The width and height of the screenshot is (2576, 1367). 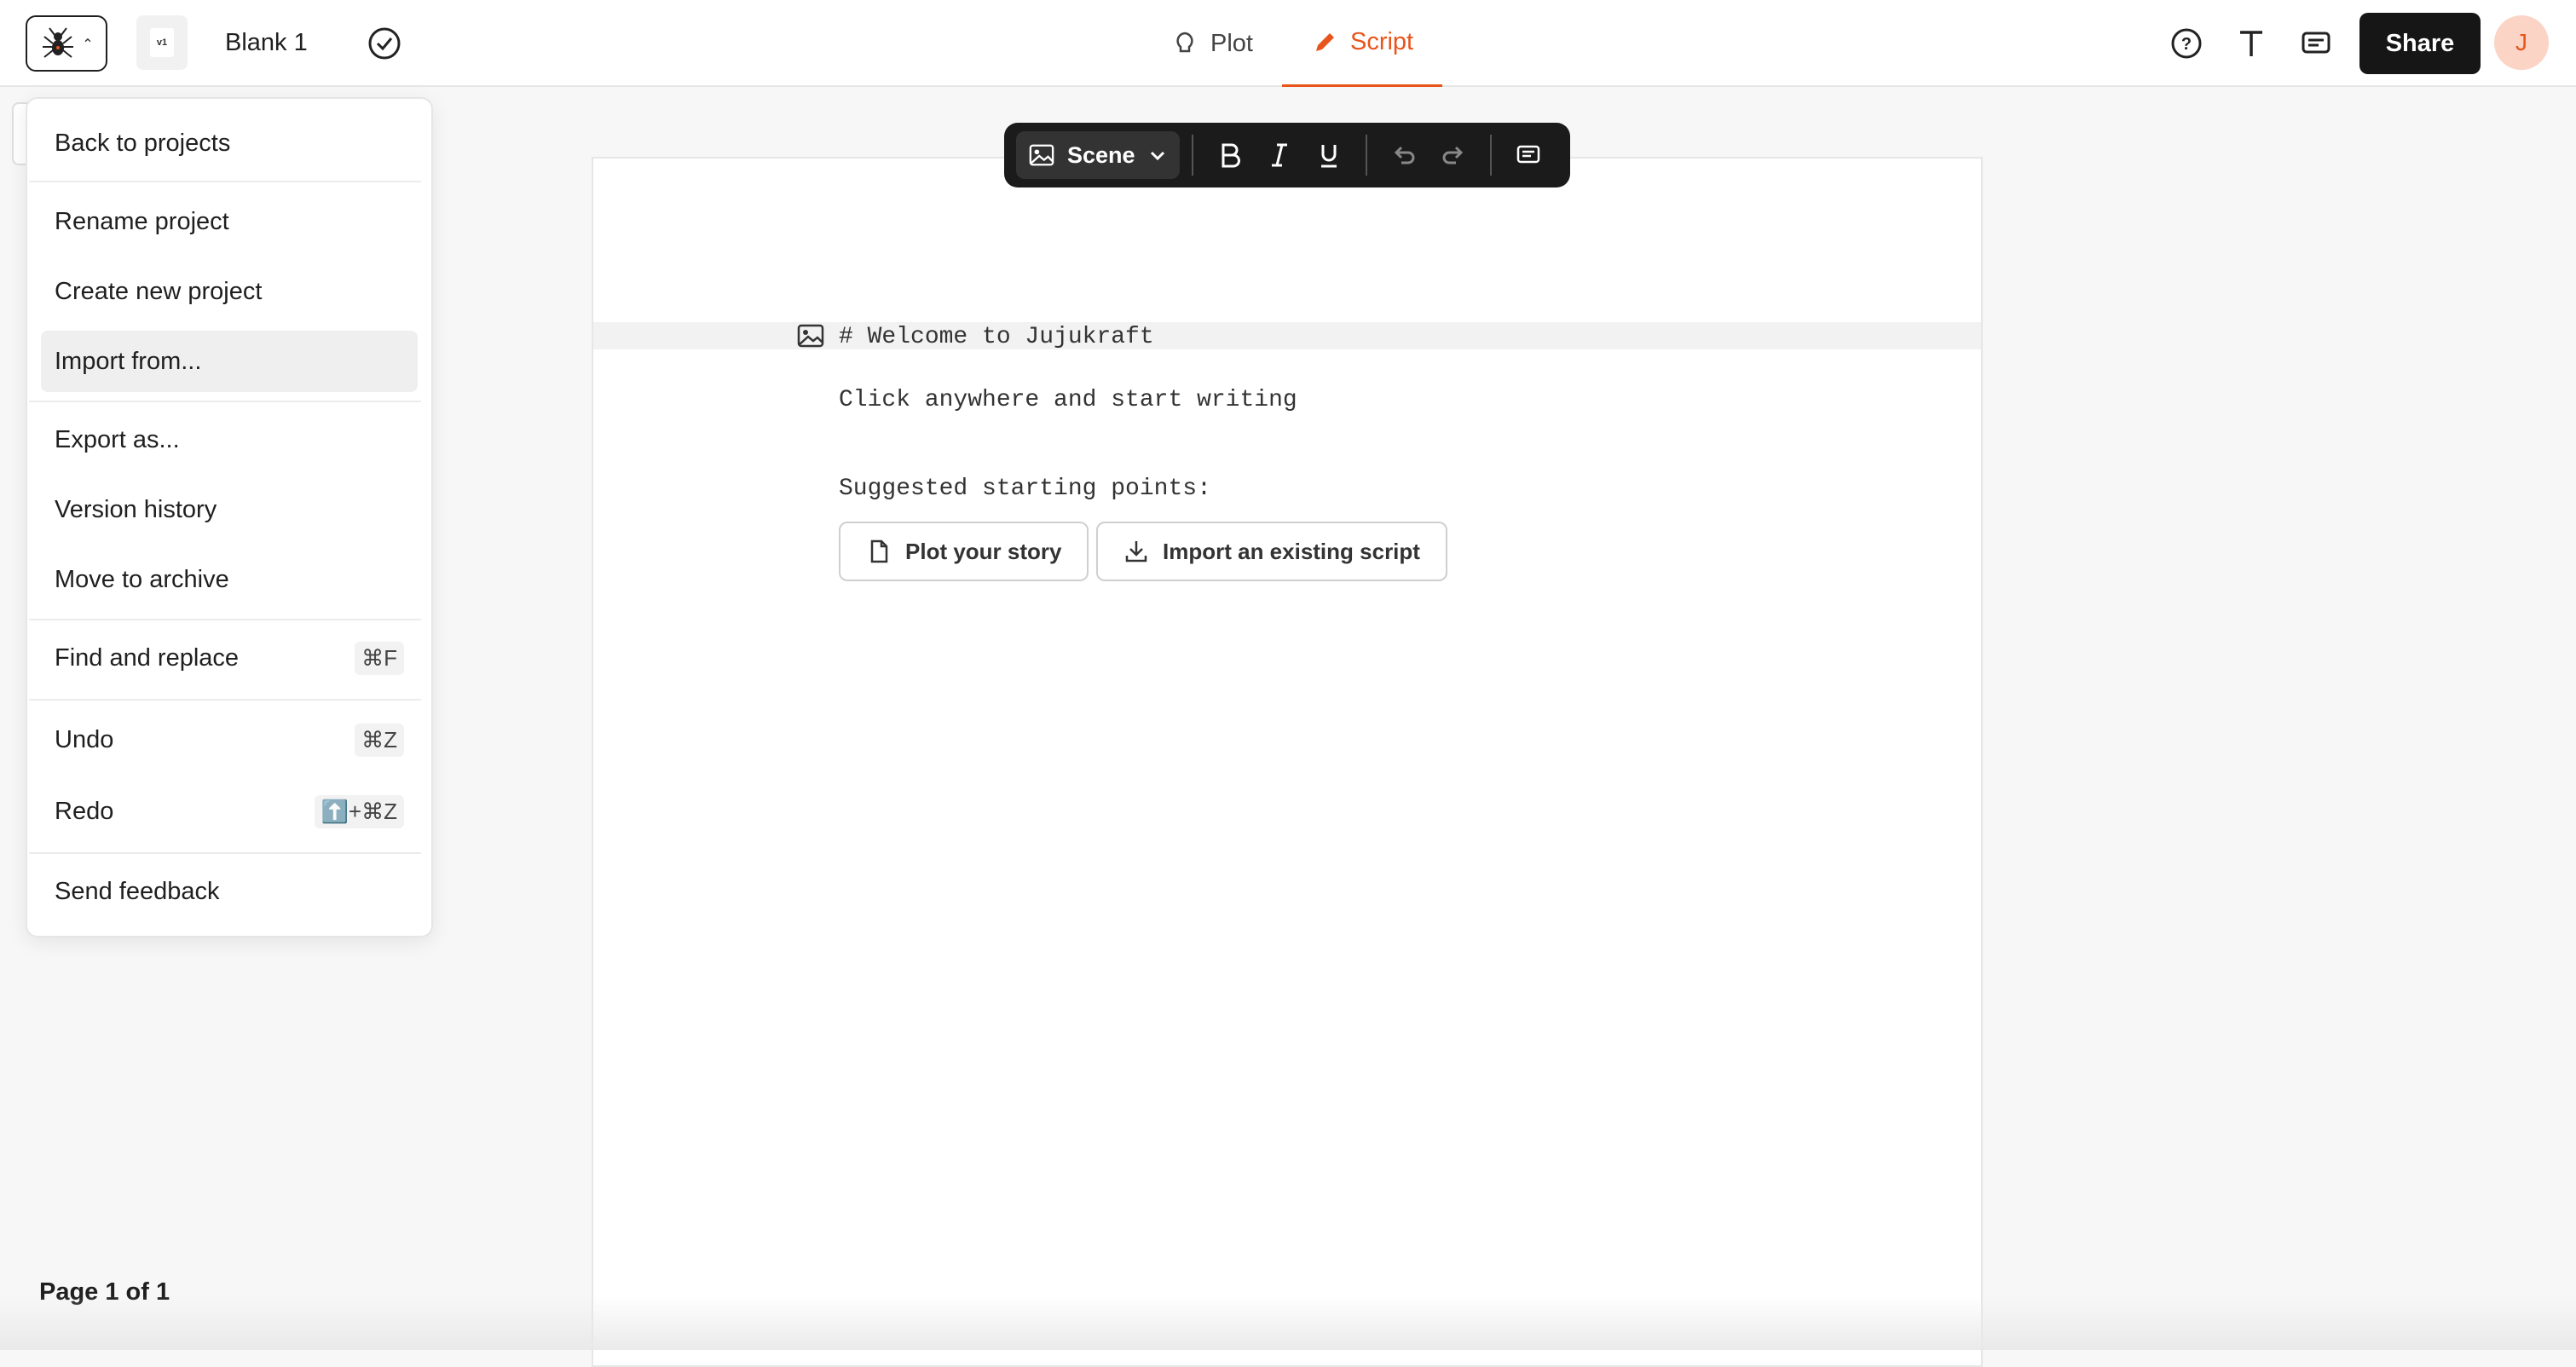 What do you see at coordinates (379, 658) in the screenshot?
I see `shortcut-hint: ⌘F` at bounding box center [379, 658].